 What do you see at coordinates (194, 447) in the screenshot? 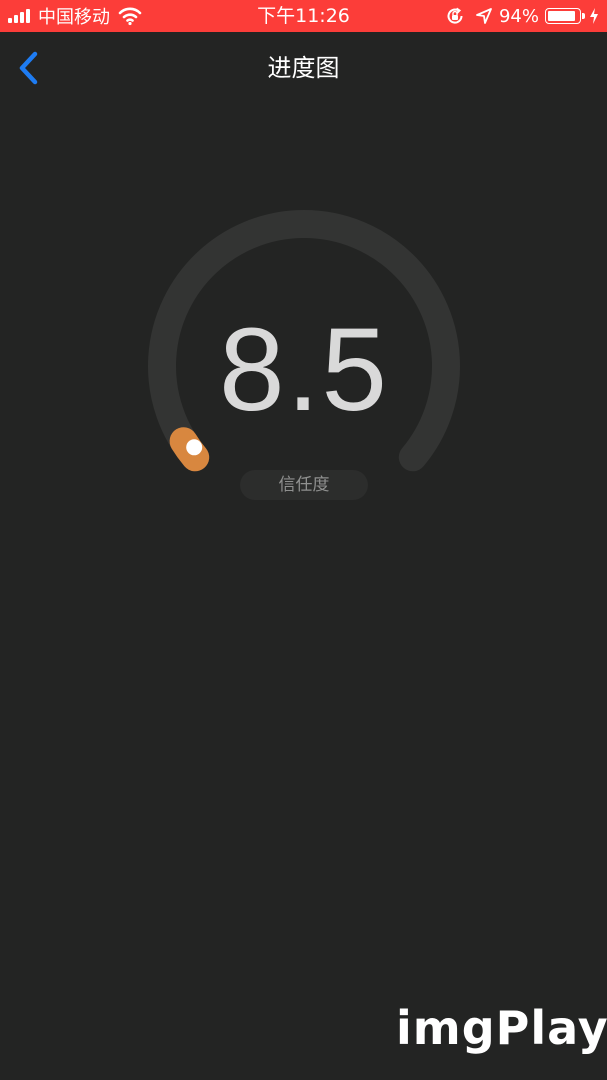
I see `gauge-thumb` at bounding box center [194, 447].